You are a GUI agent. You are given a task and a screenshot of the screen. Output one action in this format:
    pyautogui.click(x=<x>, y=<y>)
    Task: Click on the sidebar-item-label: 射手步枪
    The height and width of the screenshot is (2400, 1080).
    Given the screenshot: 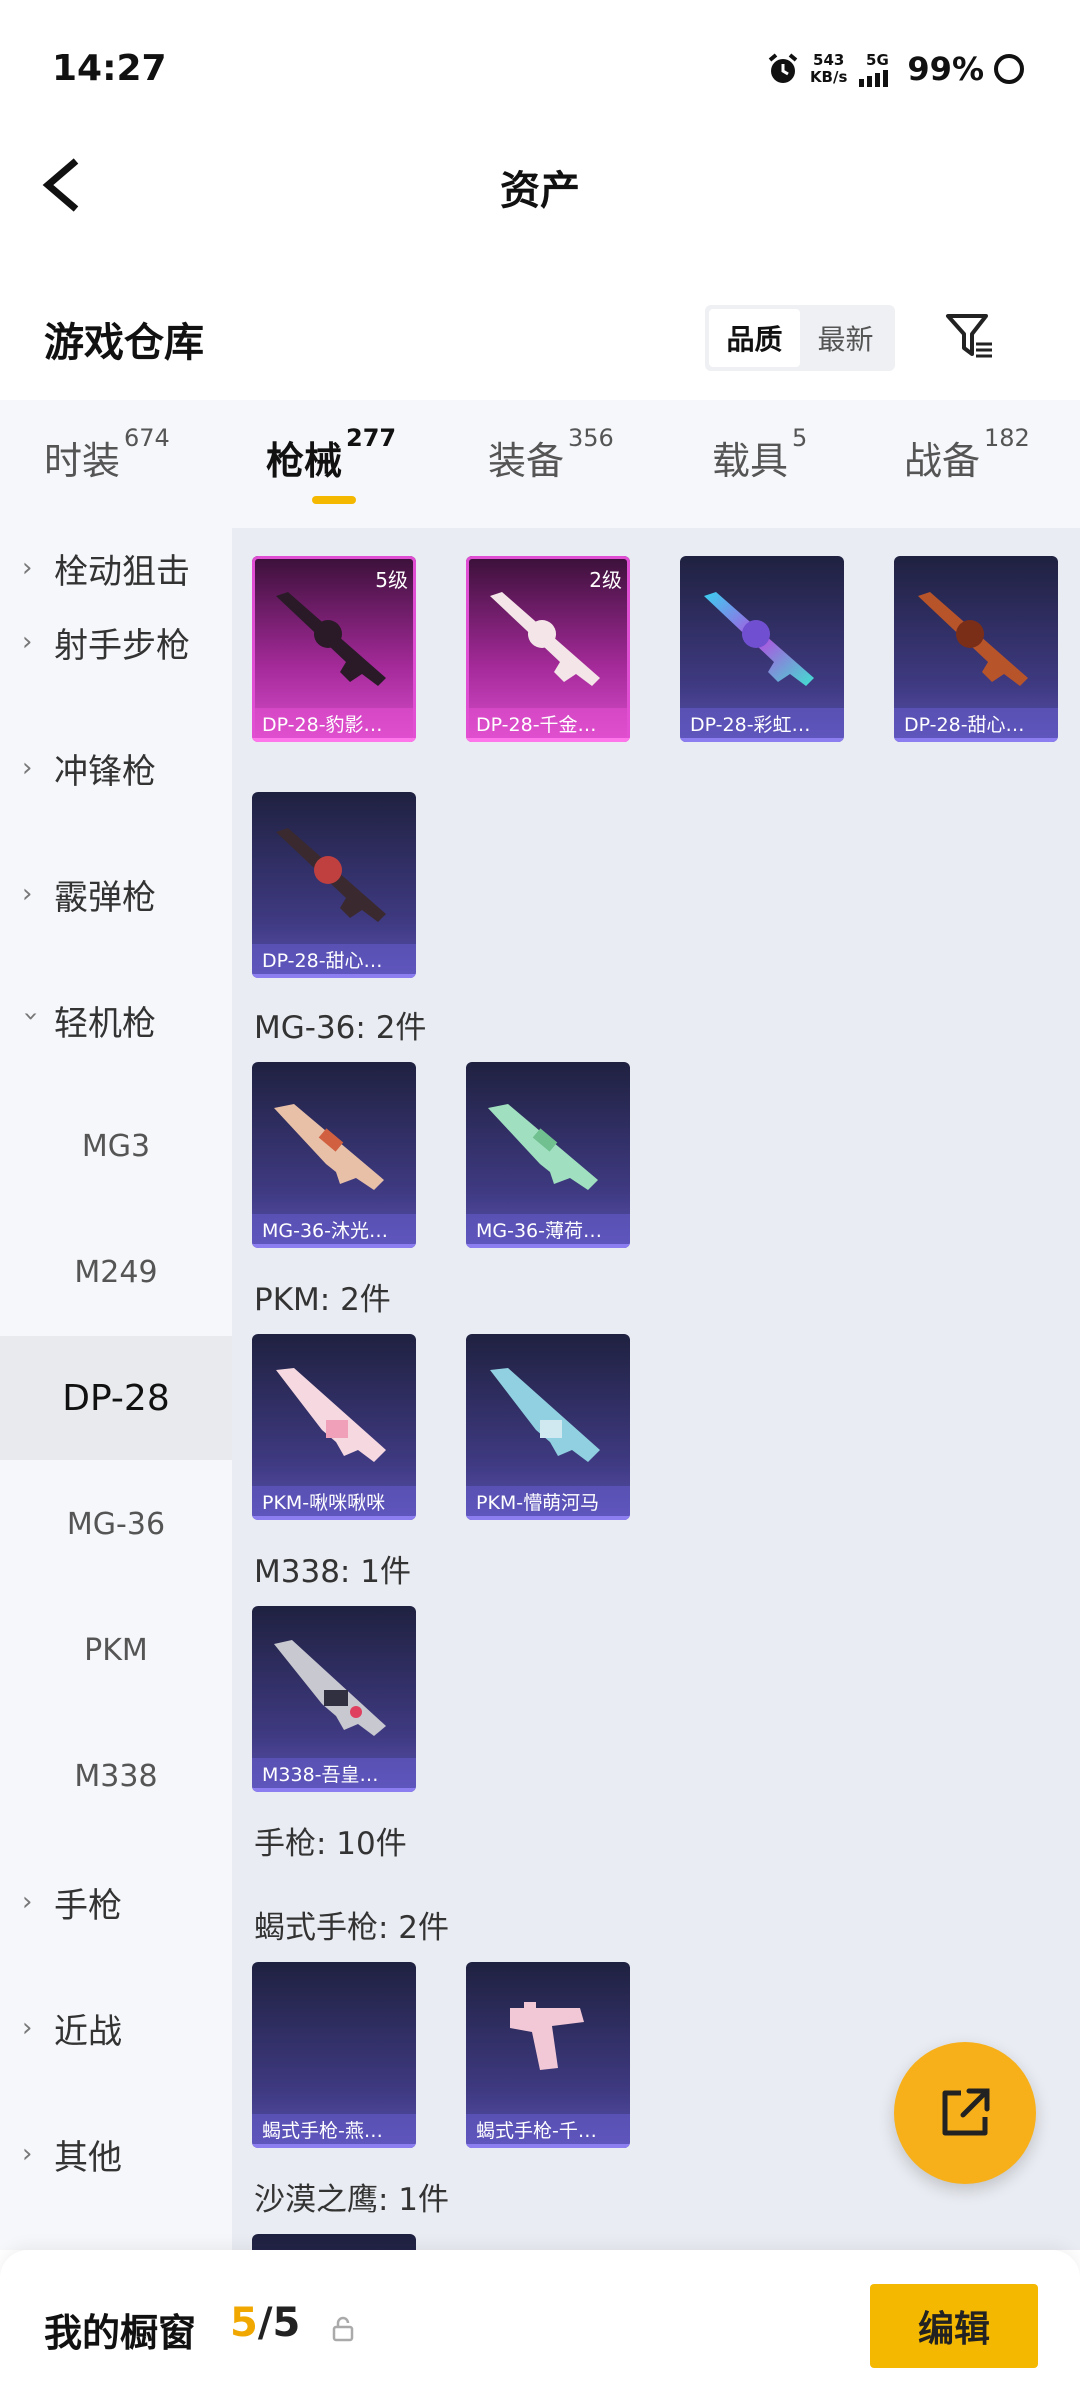 What is the action you would take?
    pyautogui.click(x=122, y=645)
    